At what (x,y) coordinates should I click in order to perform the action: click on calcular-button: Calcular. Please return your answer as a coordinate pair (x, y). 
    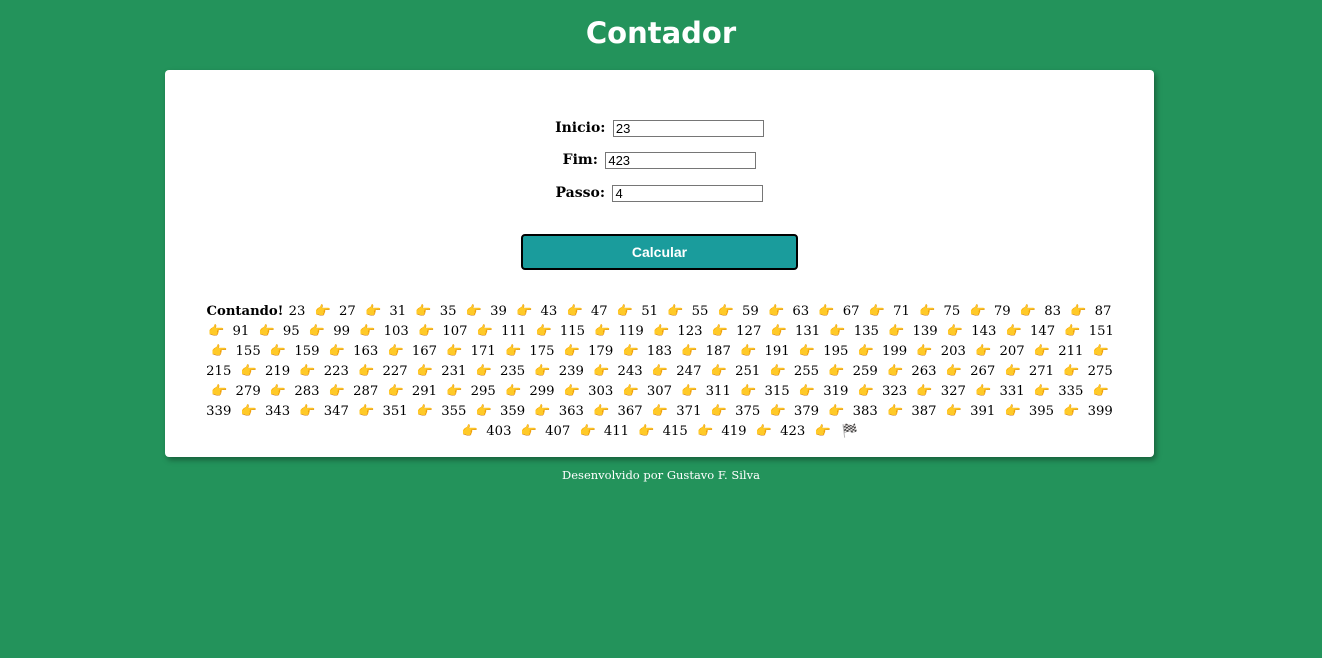
    Looking at the image, I should click on (659, 252).